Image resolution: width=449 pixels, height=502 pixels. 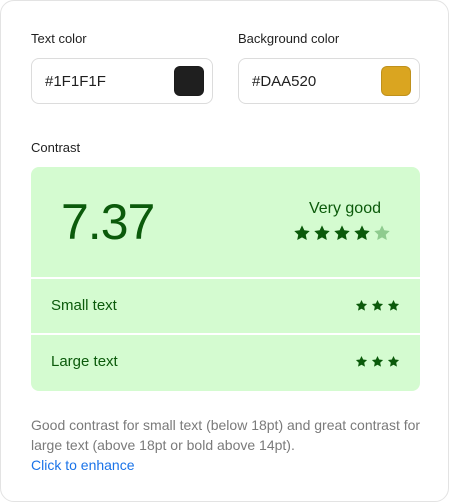 I want to click on text-color-label: Text color, so click(x=59, y=38).